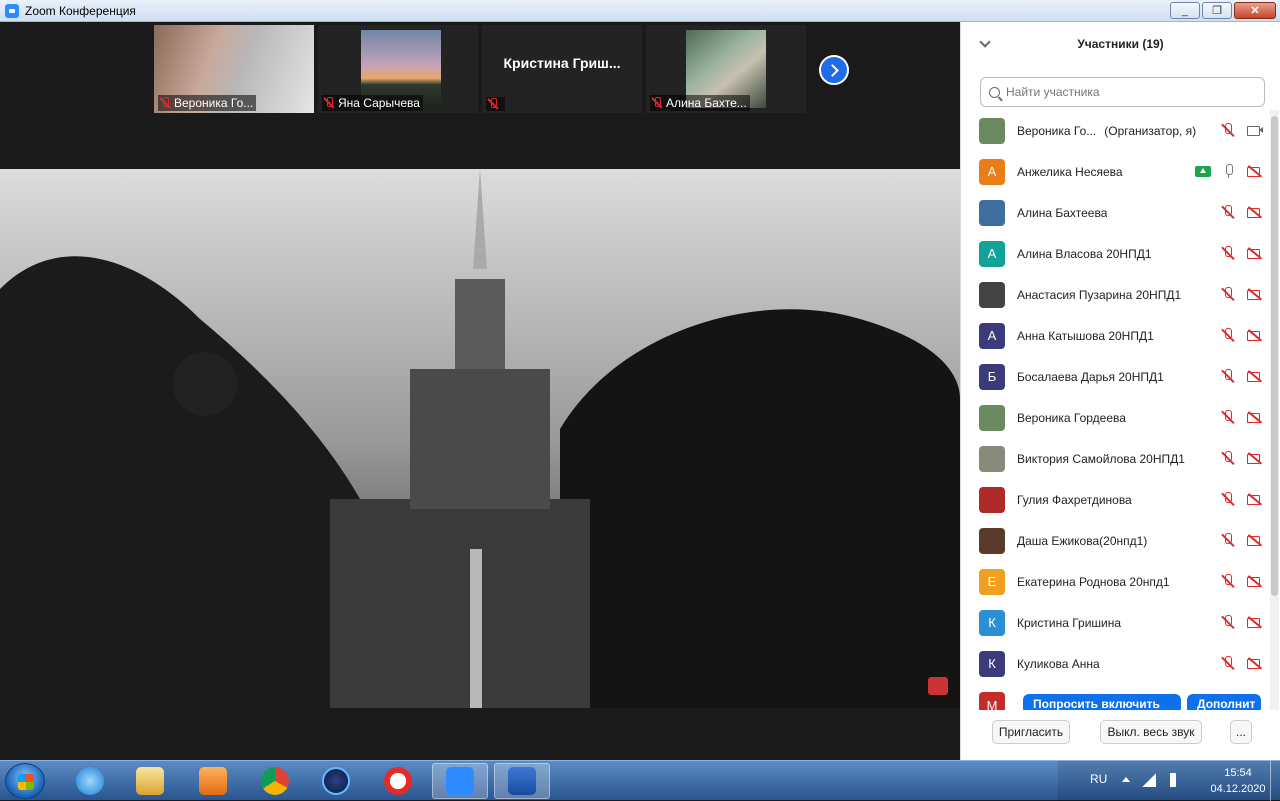 The height and width of the screenshot is (801, 1280). I want to click on participant-row: А Алина Власова 20НПД1, so click(1116, 253).